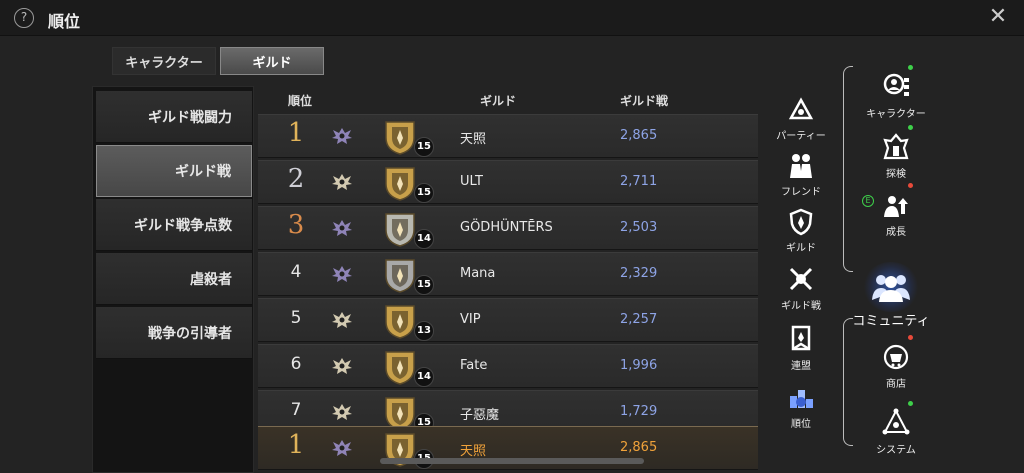 Image resolution: width=1024 pixels, height=473 pixels. I want to click on alliance-icon, so click(801, 338).